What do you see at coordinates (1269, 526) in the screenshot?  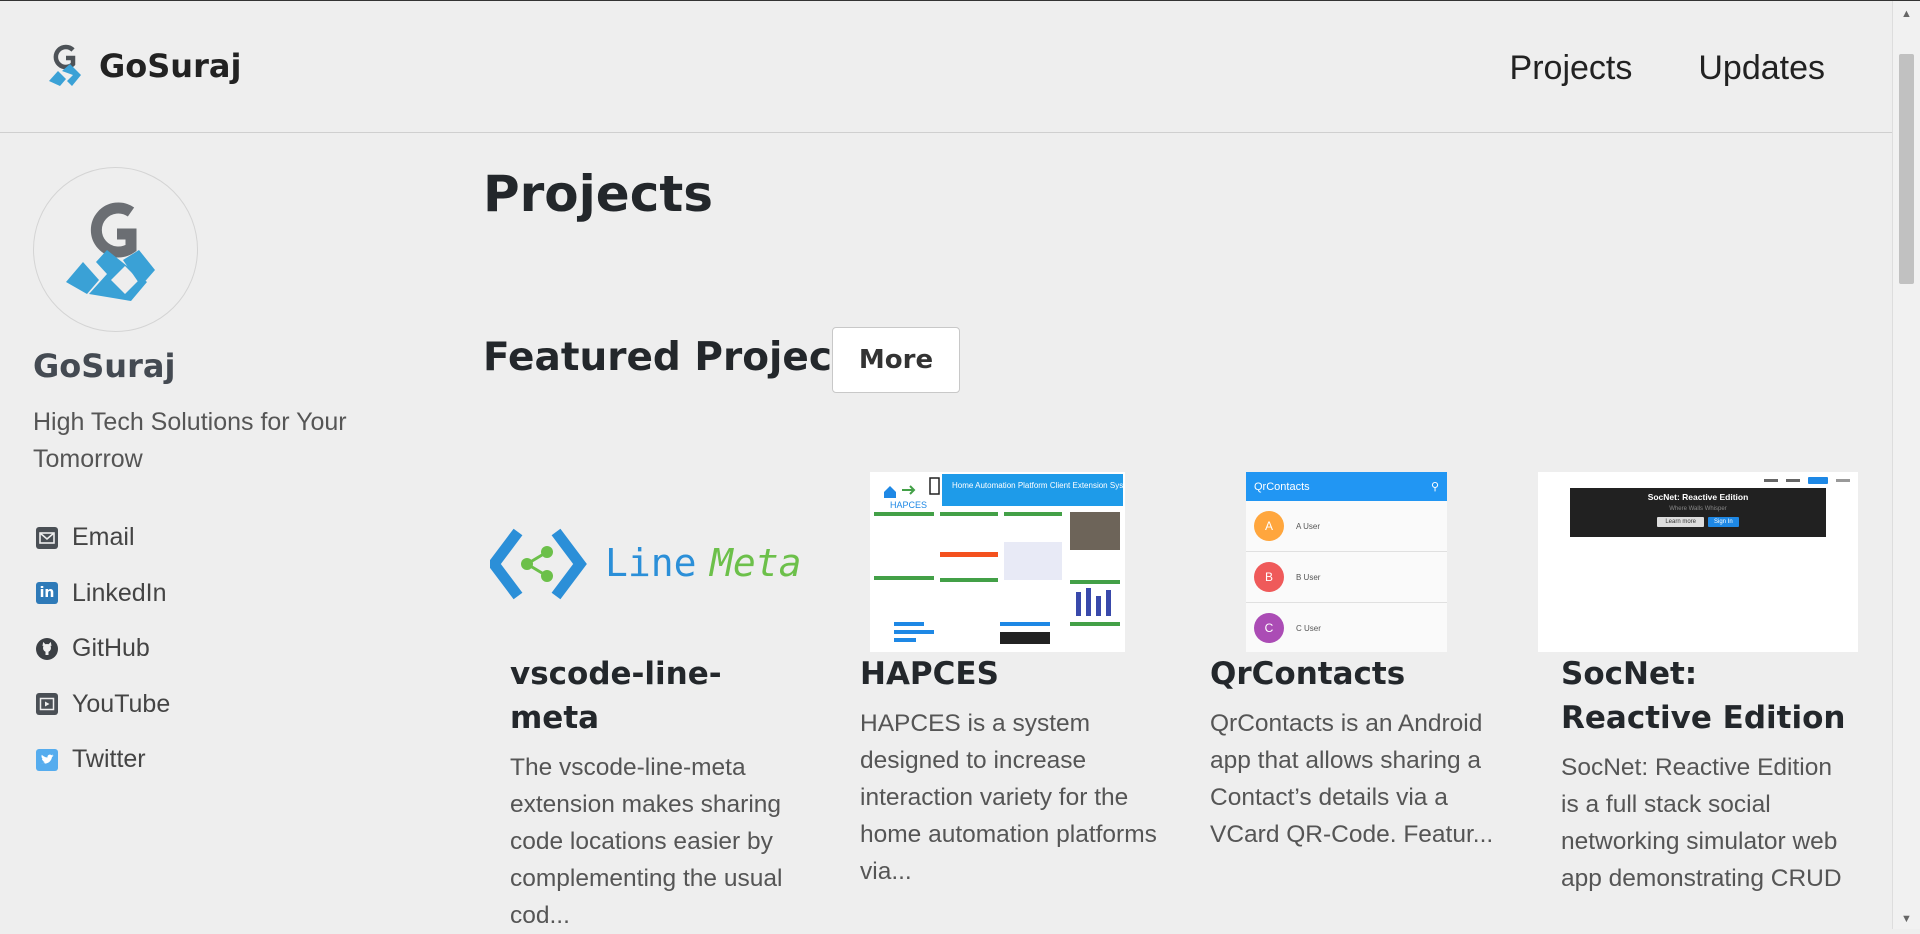 I see `contact-avatar: A` at bounding box center [1269, 526].